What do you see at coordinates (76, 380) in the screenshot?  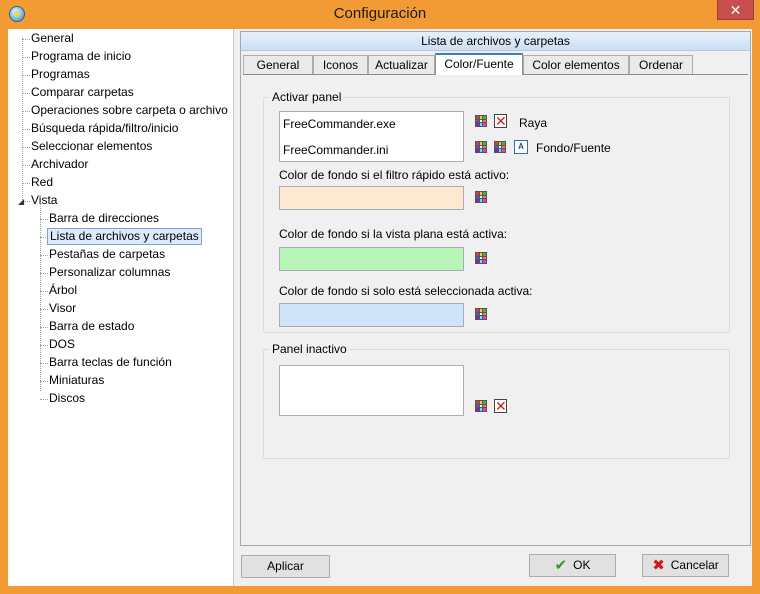 I see `tree-item: Miniaturas` at bounding box center [76, 380].